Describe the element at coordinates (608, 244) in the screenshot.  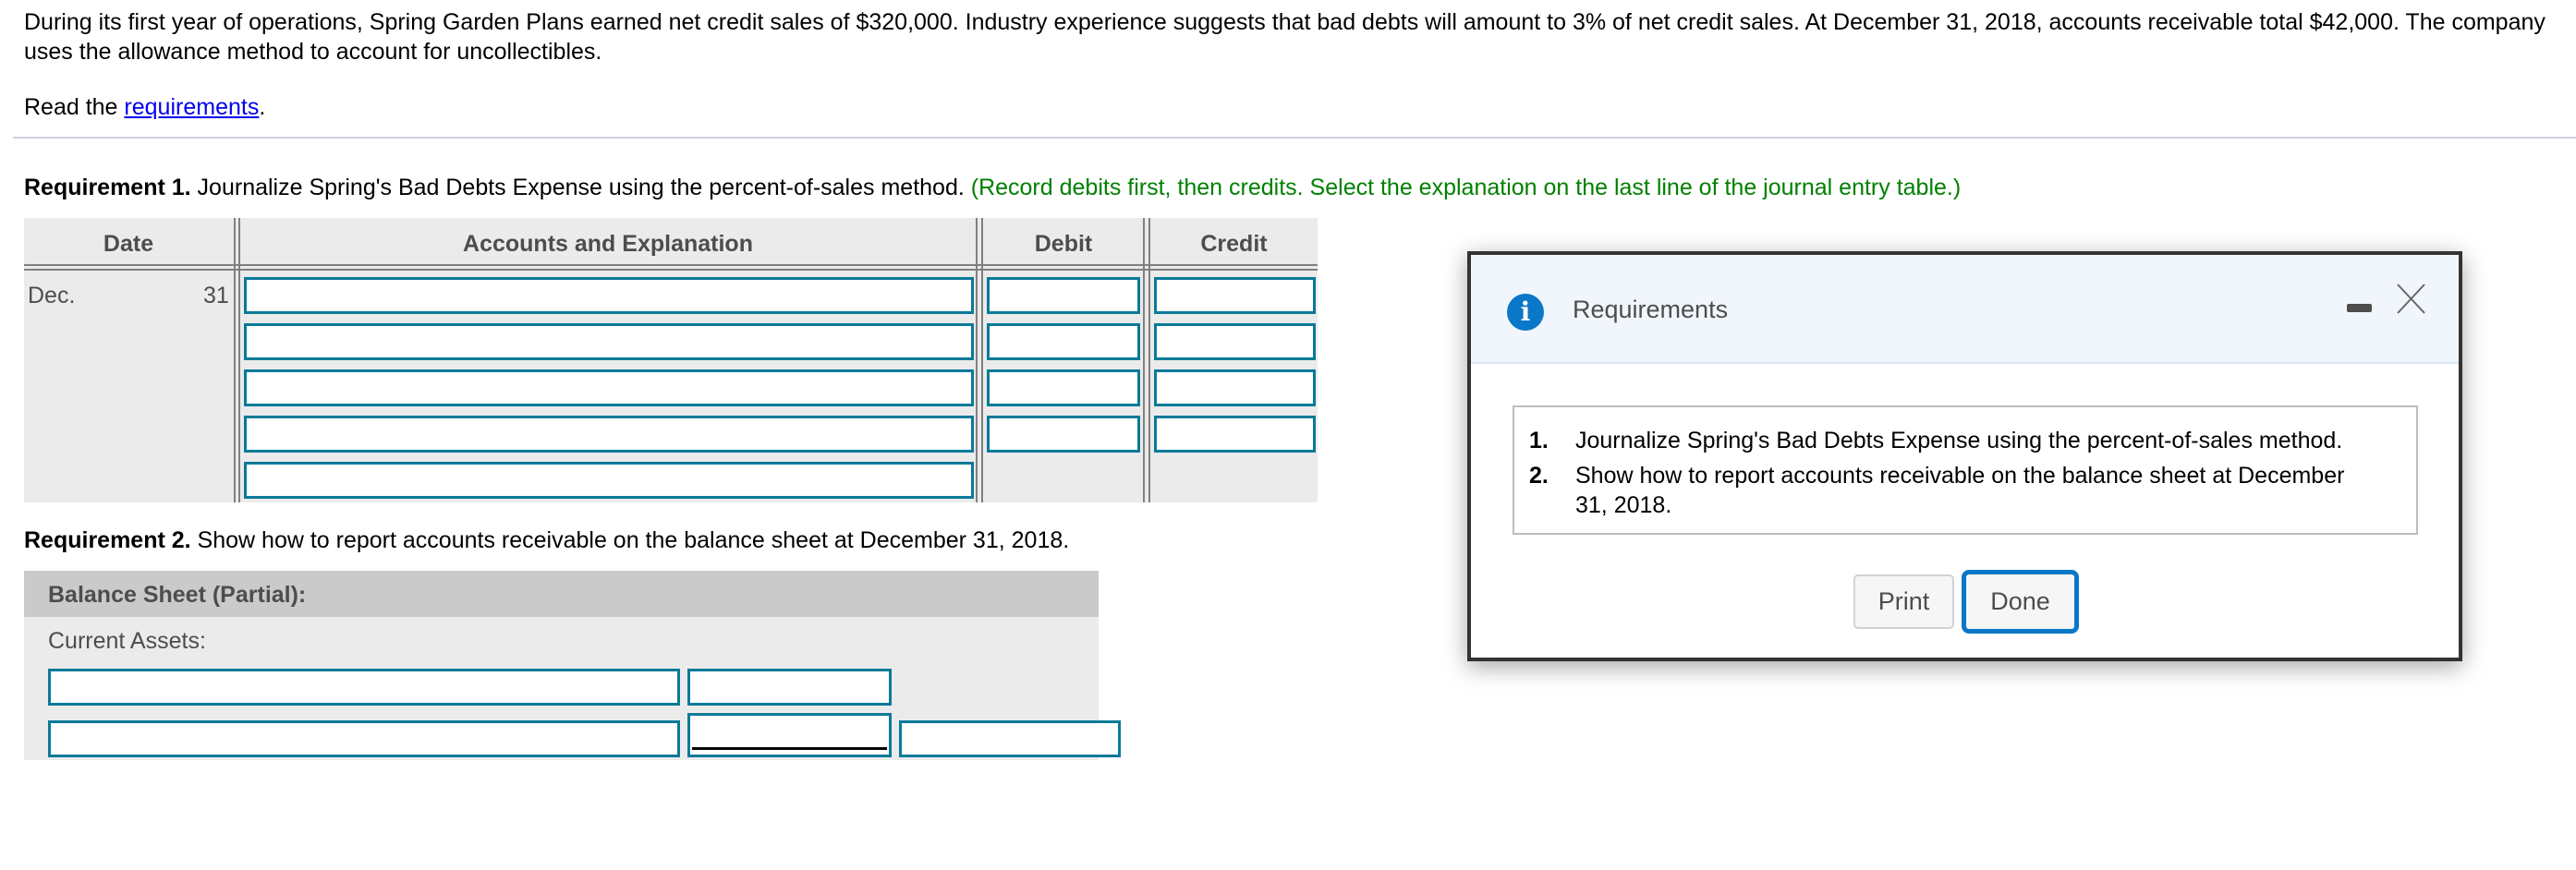
I see `column-header-accounts: Accounts and Explanation` at that location.